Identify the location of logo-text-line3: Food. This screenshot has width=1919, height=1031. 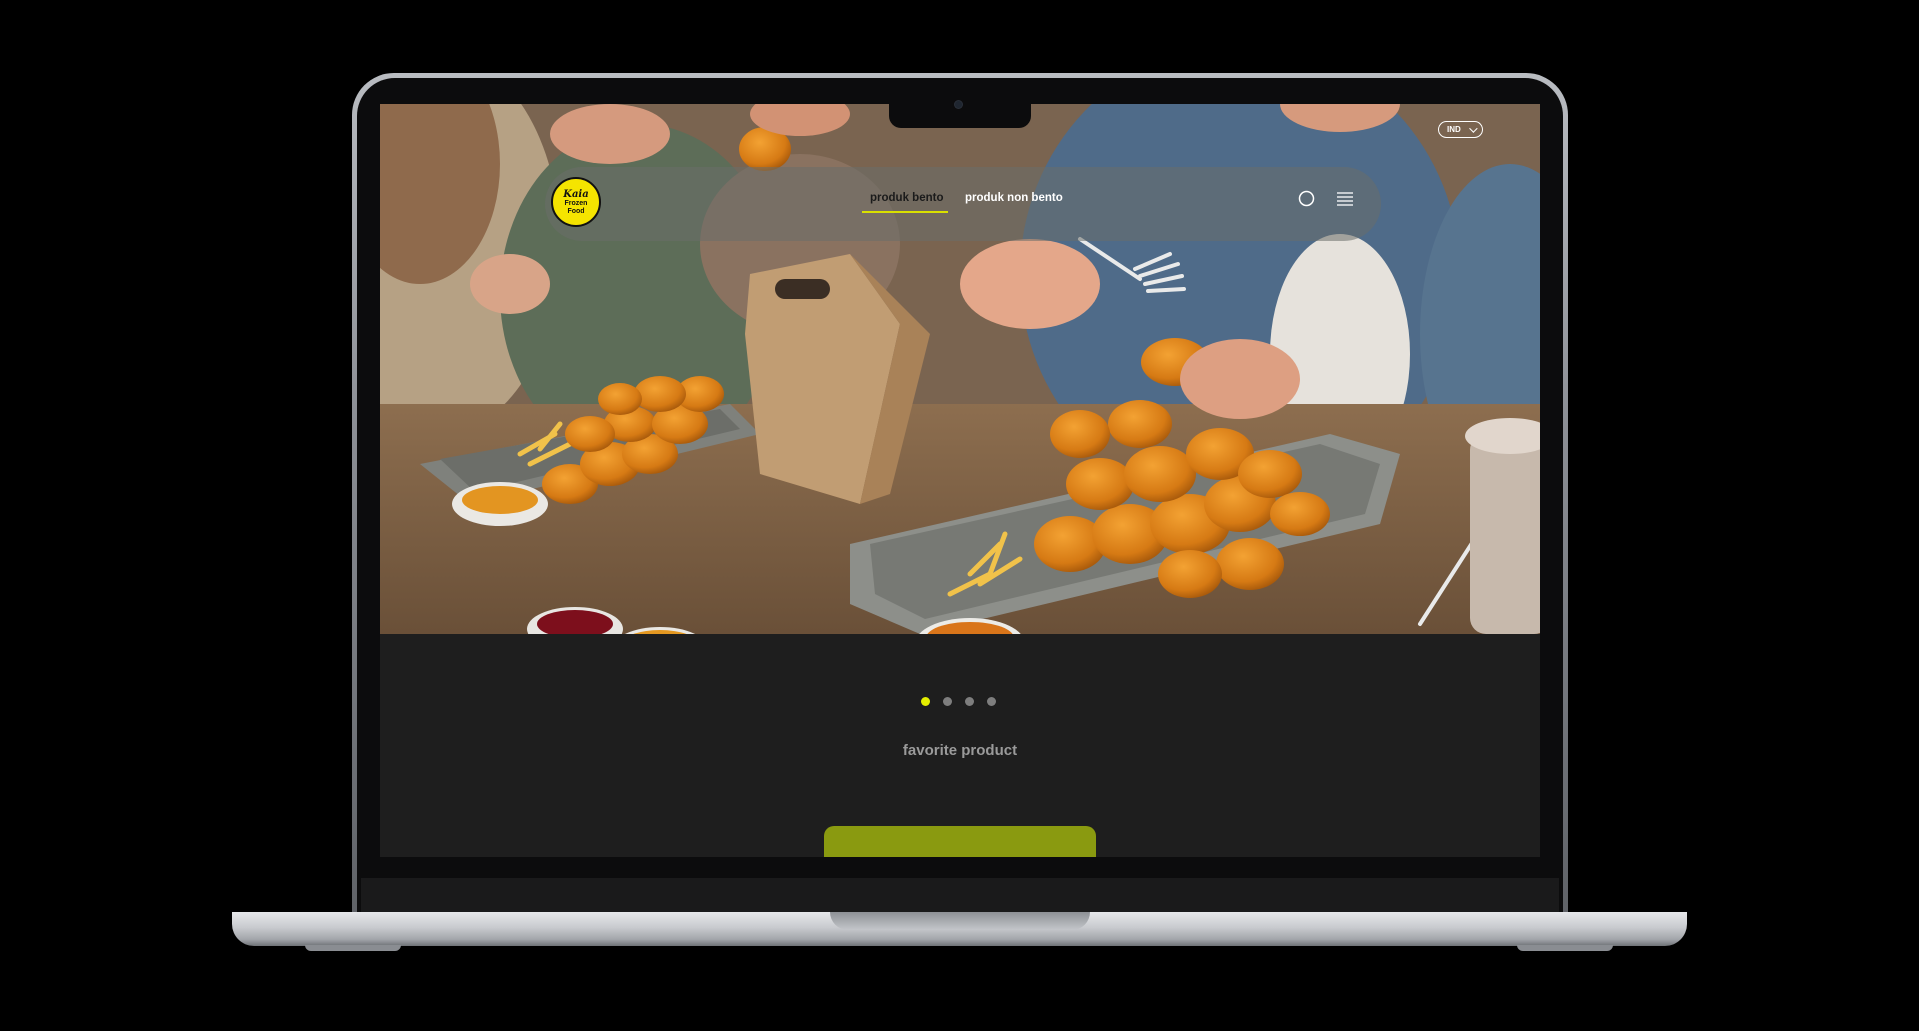
(576, 211).